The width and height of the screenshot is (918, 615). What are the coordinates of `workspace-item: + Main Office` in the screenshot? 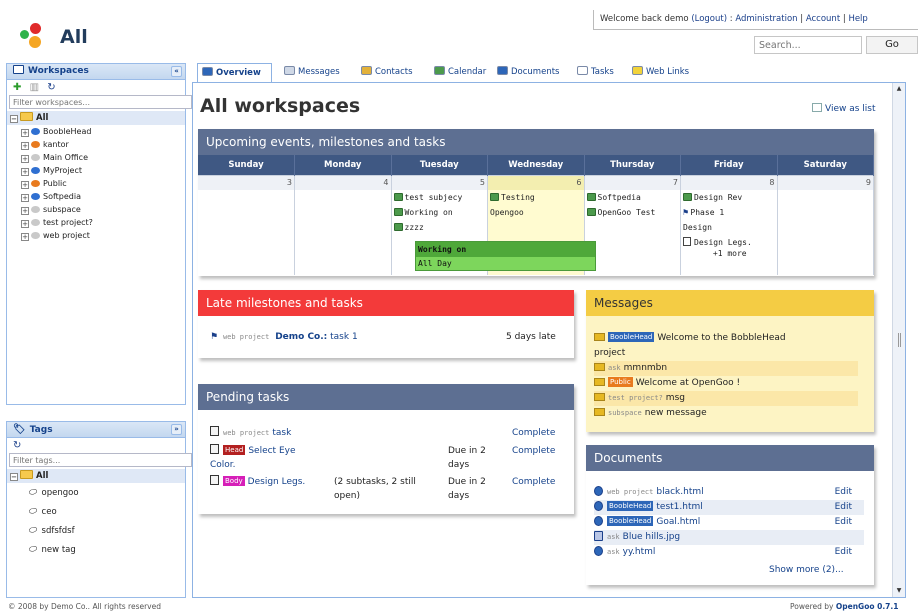 It's located at (96, 157).